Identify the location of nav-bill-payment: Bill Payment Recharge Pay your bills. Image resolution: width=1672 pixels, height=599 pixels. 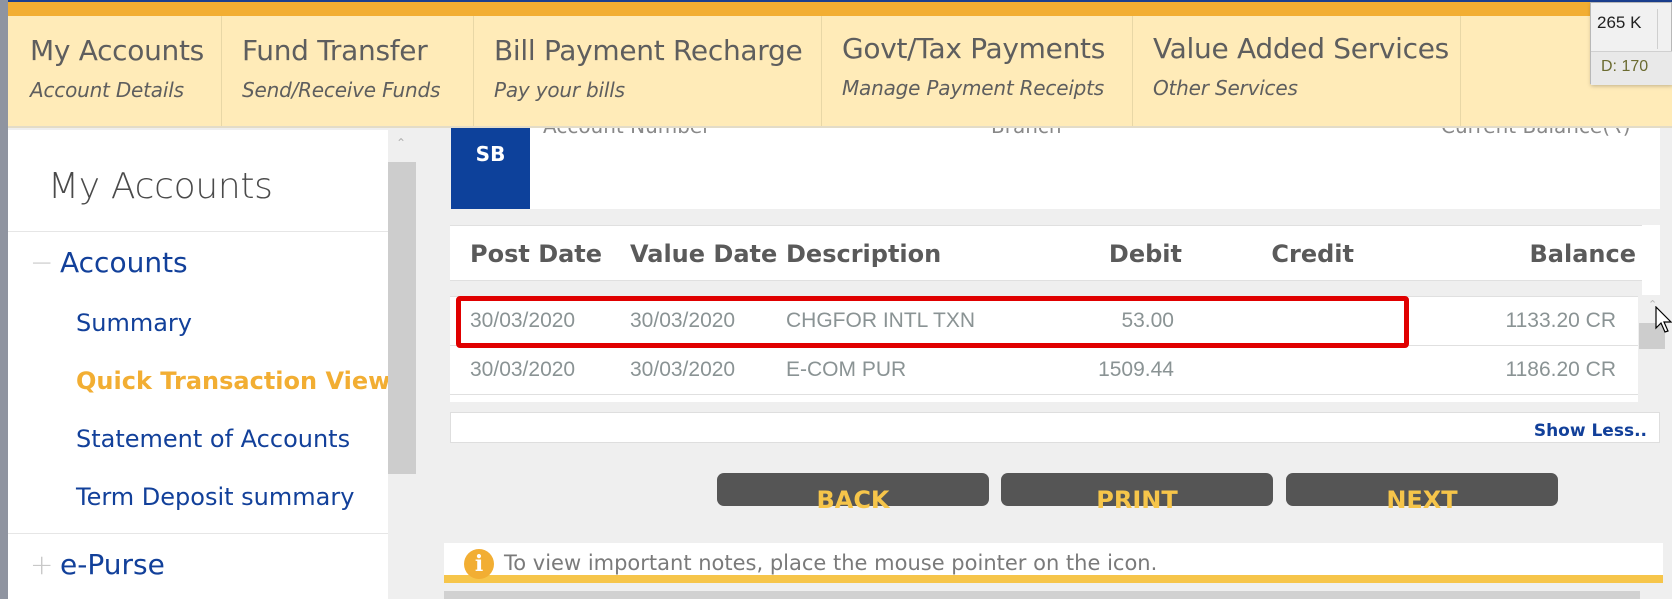
(648, 71).